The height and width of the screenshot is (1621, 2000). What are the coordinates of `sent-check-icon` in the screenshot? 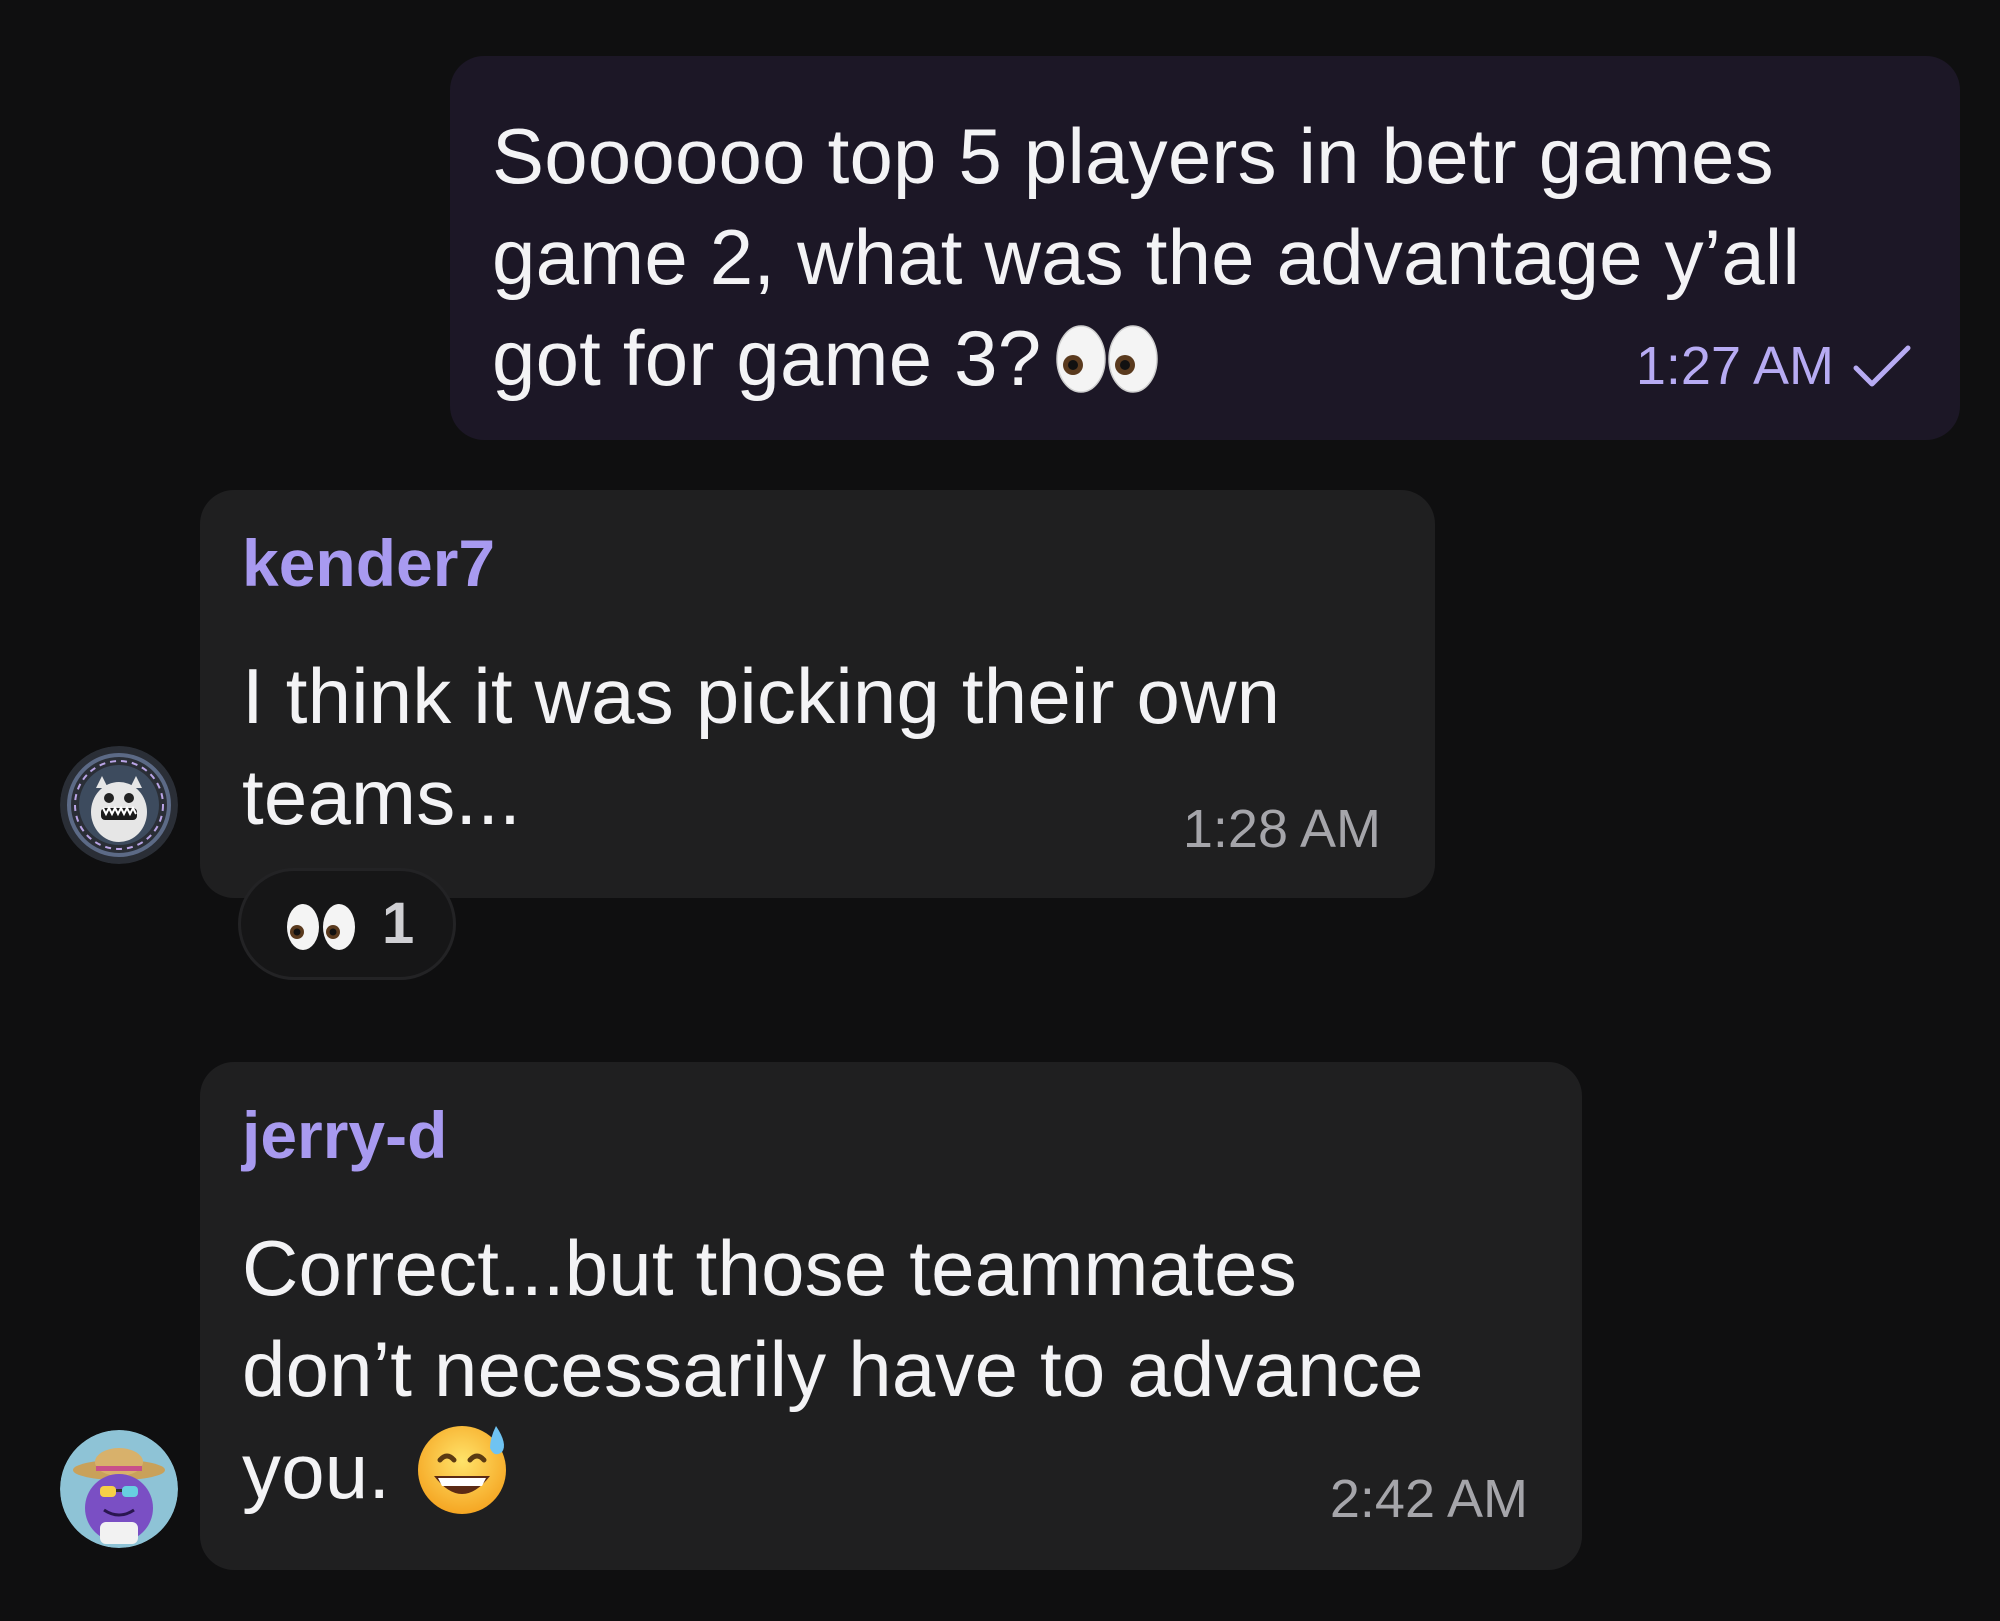 It's located at (1882, 366).